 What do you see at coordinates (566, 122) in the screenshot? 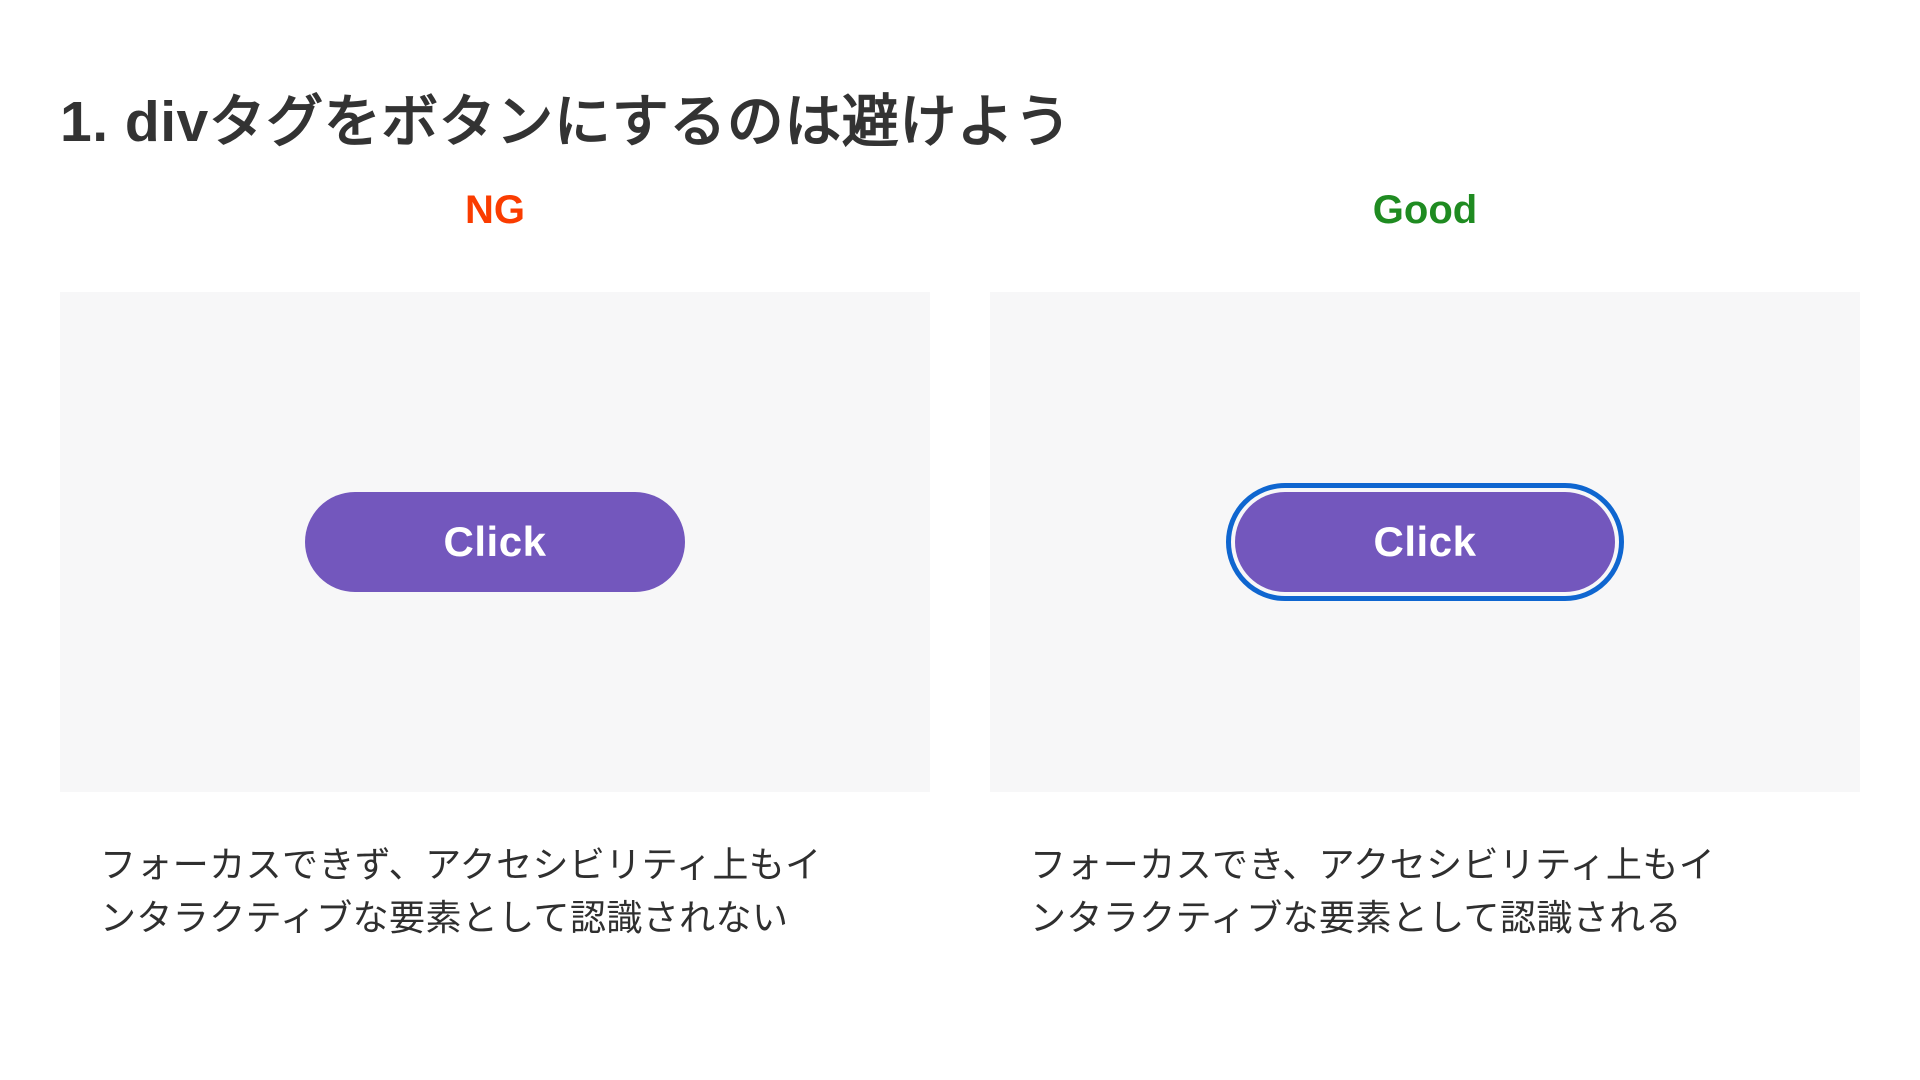
I see `page-title: 1. divタグをボタンにするのは避けよう` at bounding box center [566, 122].